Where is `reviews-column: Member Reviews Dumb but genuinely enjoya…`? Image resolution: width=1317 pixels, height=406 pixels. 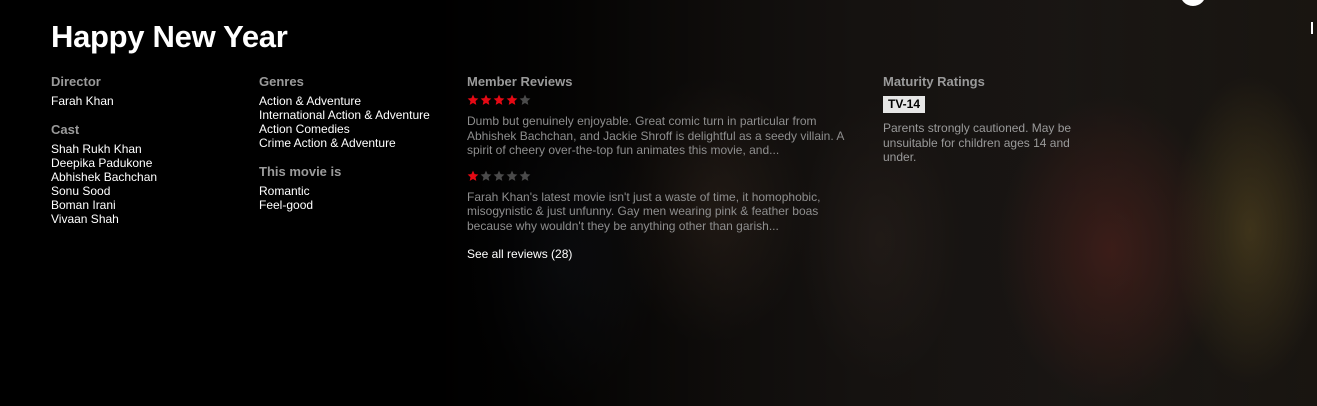 reviews-column: Member Reviews Dumb but genuinely enjoya… is located at coordinates (664, 168).